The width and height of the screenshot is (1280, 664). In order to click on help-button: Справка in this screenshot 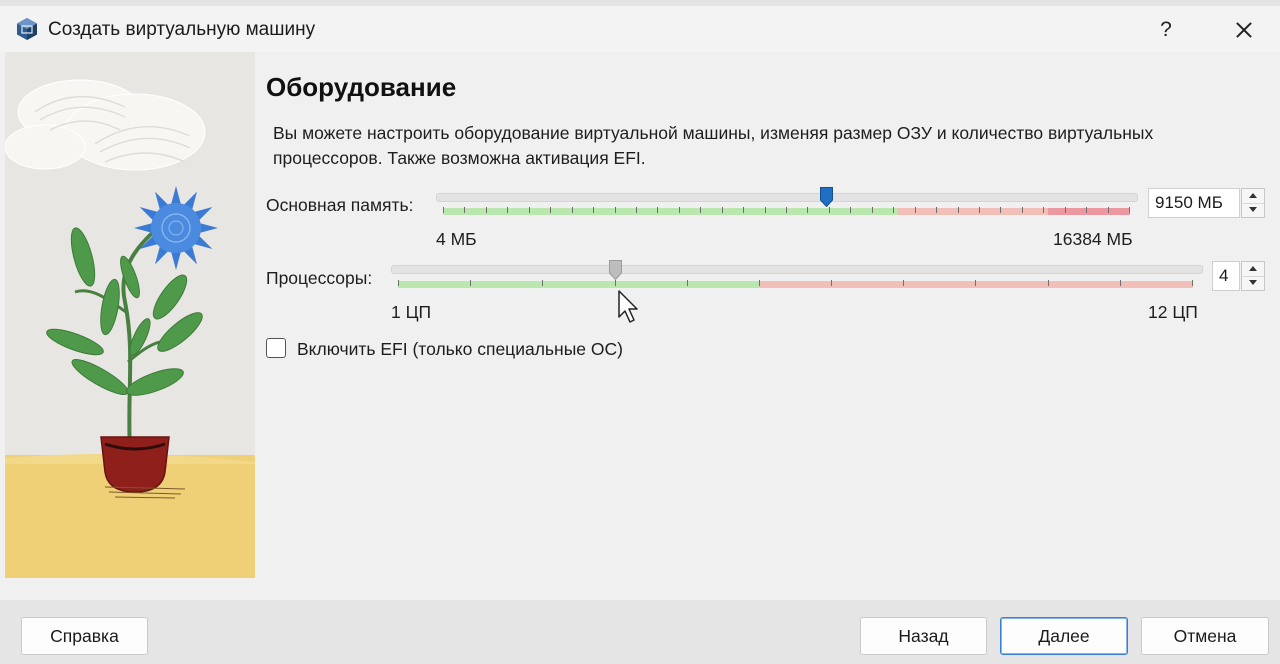, I will do `click(84, 636)`.